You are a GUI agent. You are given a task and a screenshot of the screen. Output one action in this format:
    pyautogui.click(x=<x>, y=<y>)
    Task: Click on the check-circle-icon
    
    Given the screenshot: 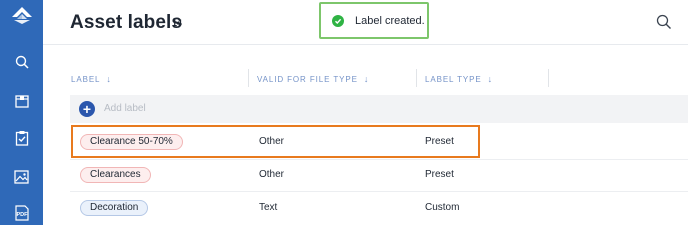 What is the action you would take?
    pyautogui.click(x=338, y=20)
    